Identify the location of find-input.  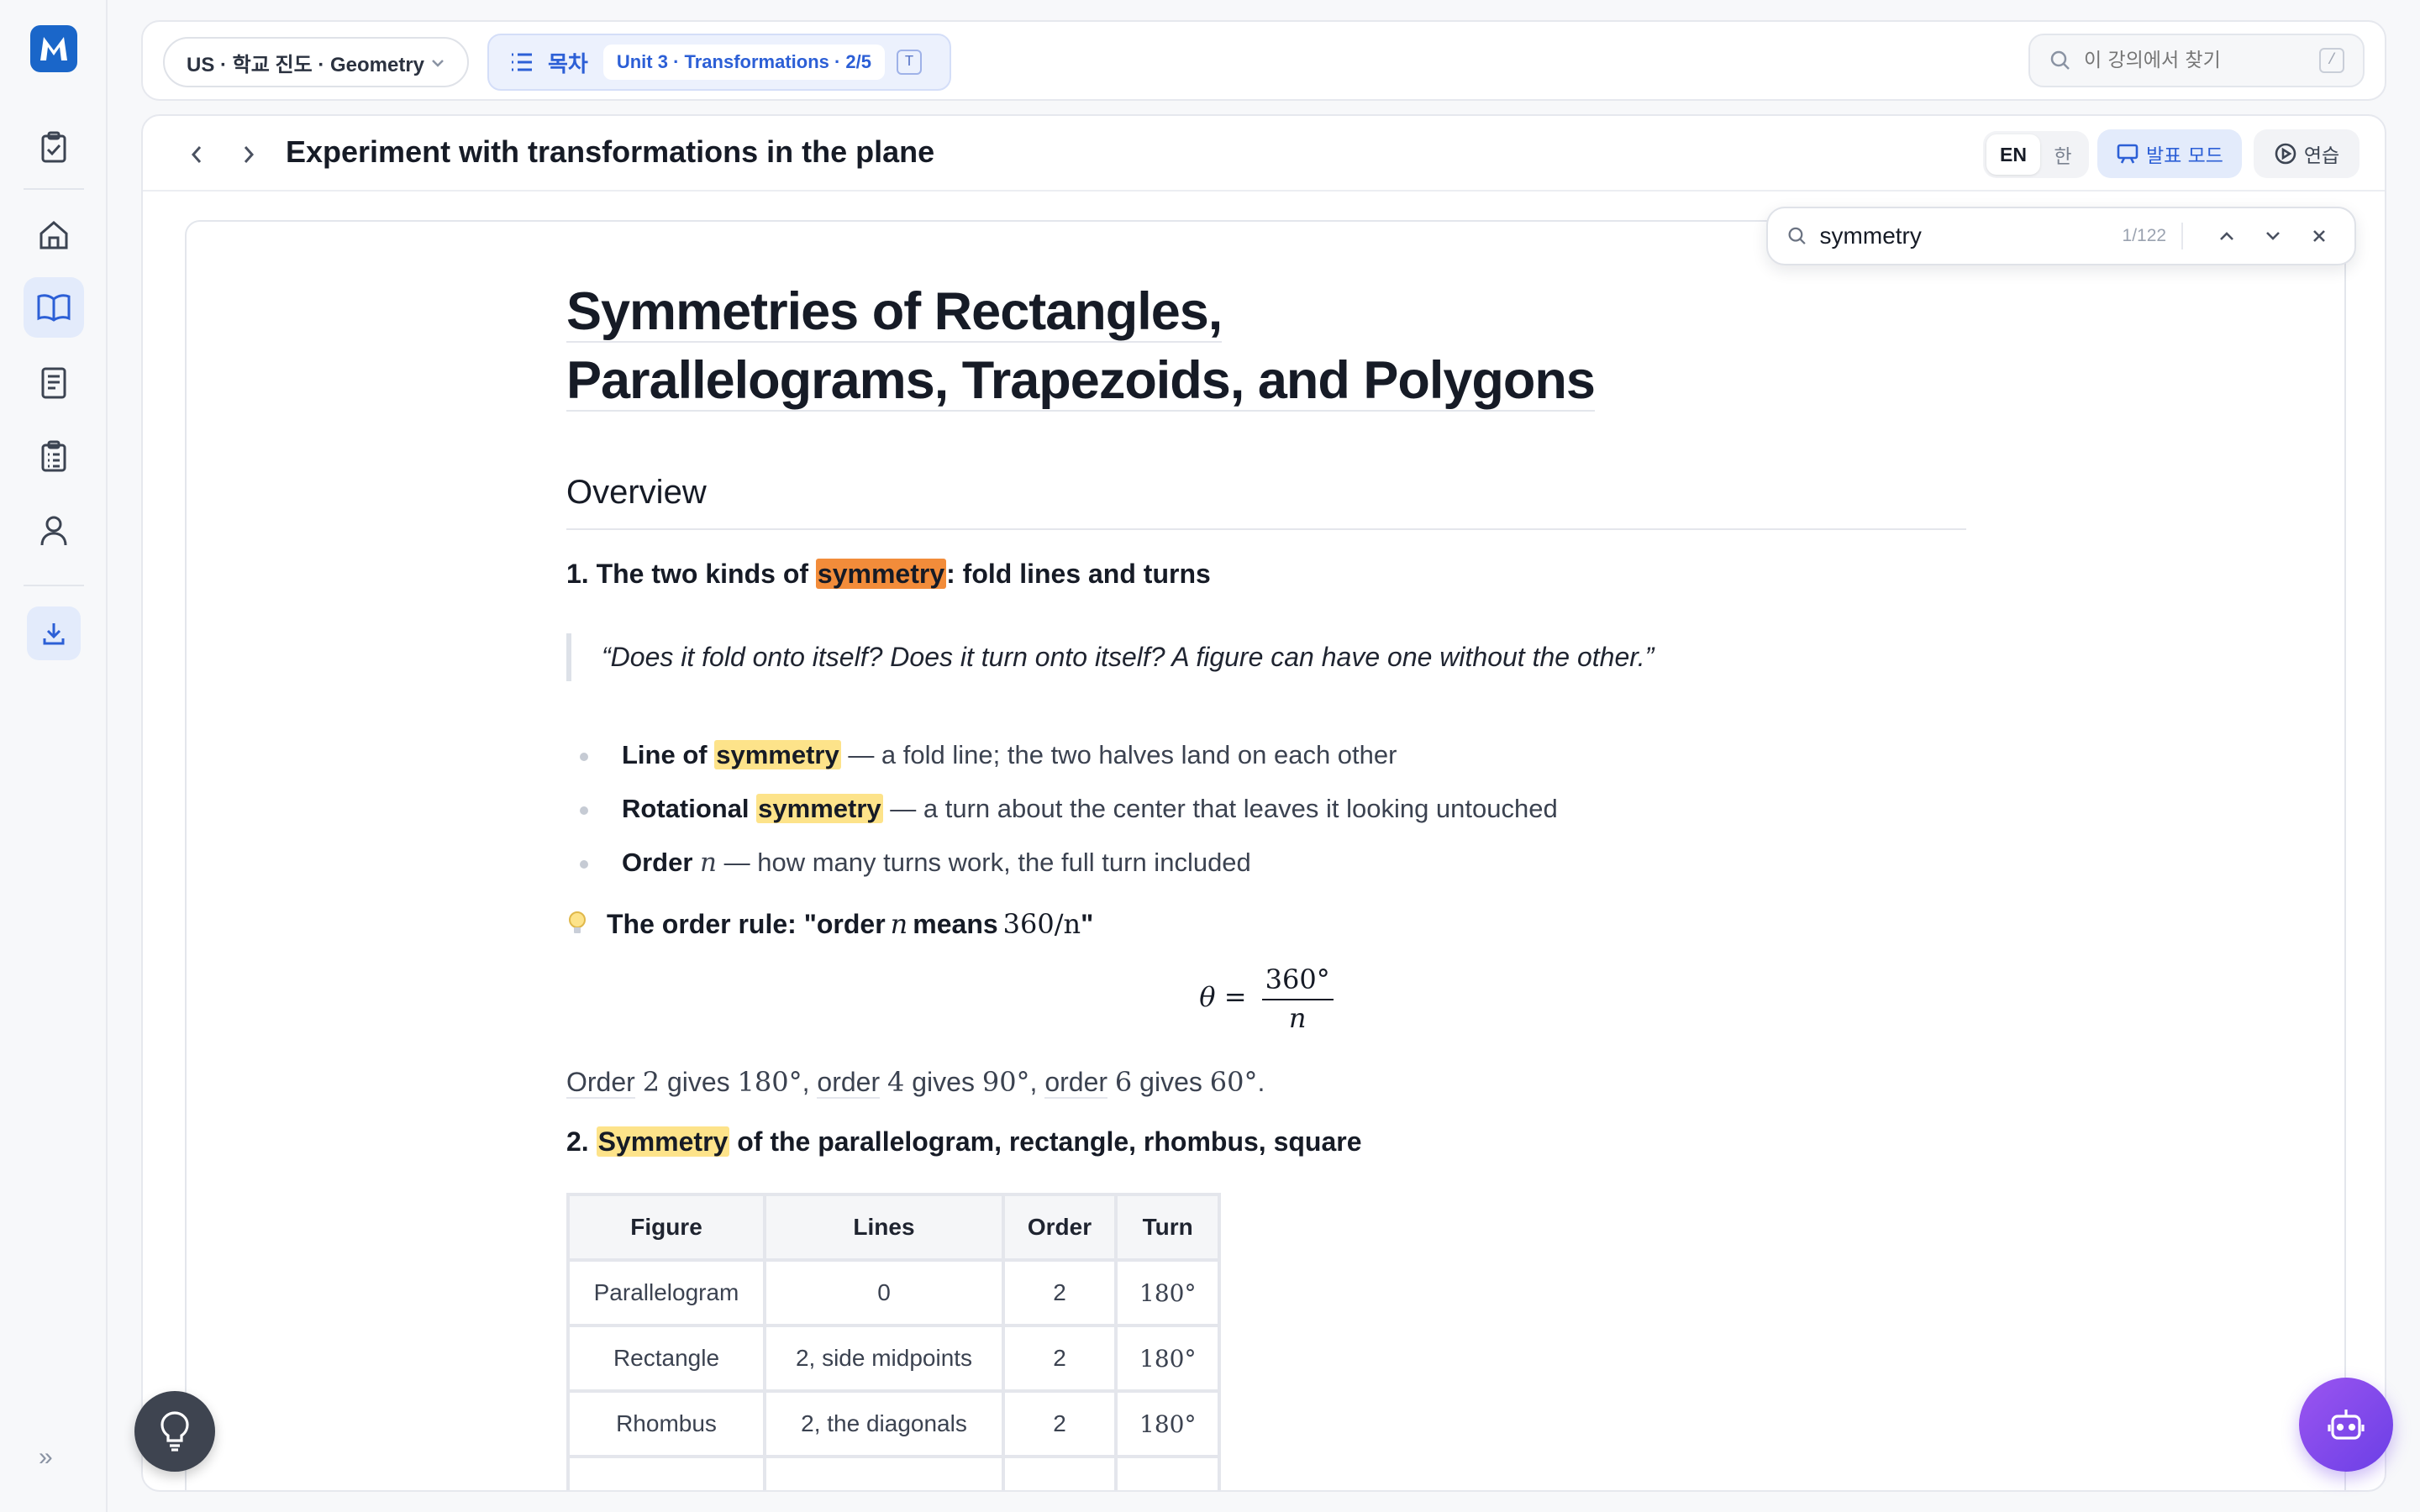
(1971, 236).